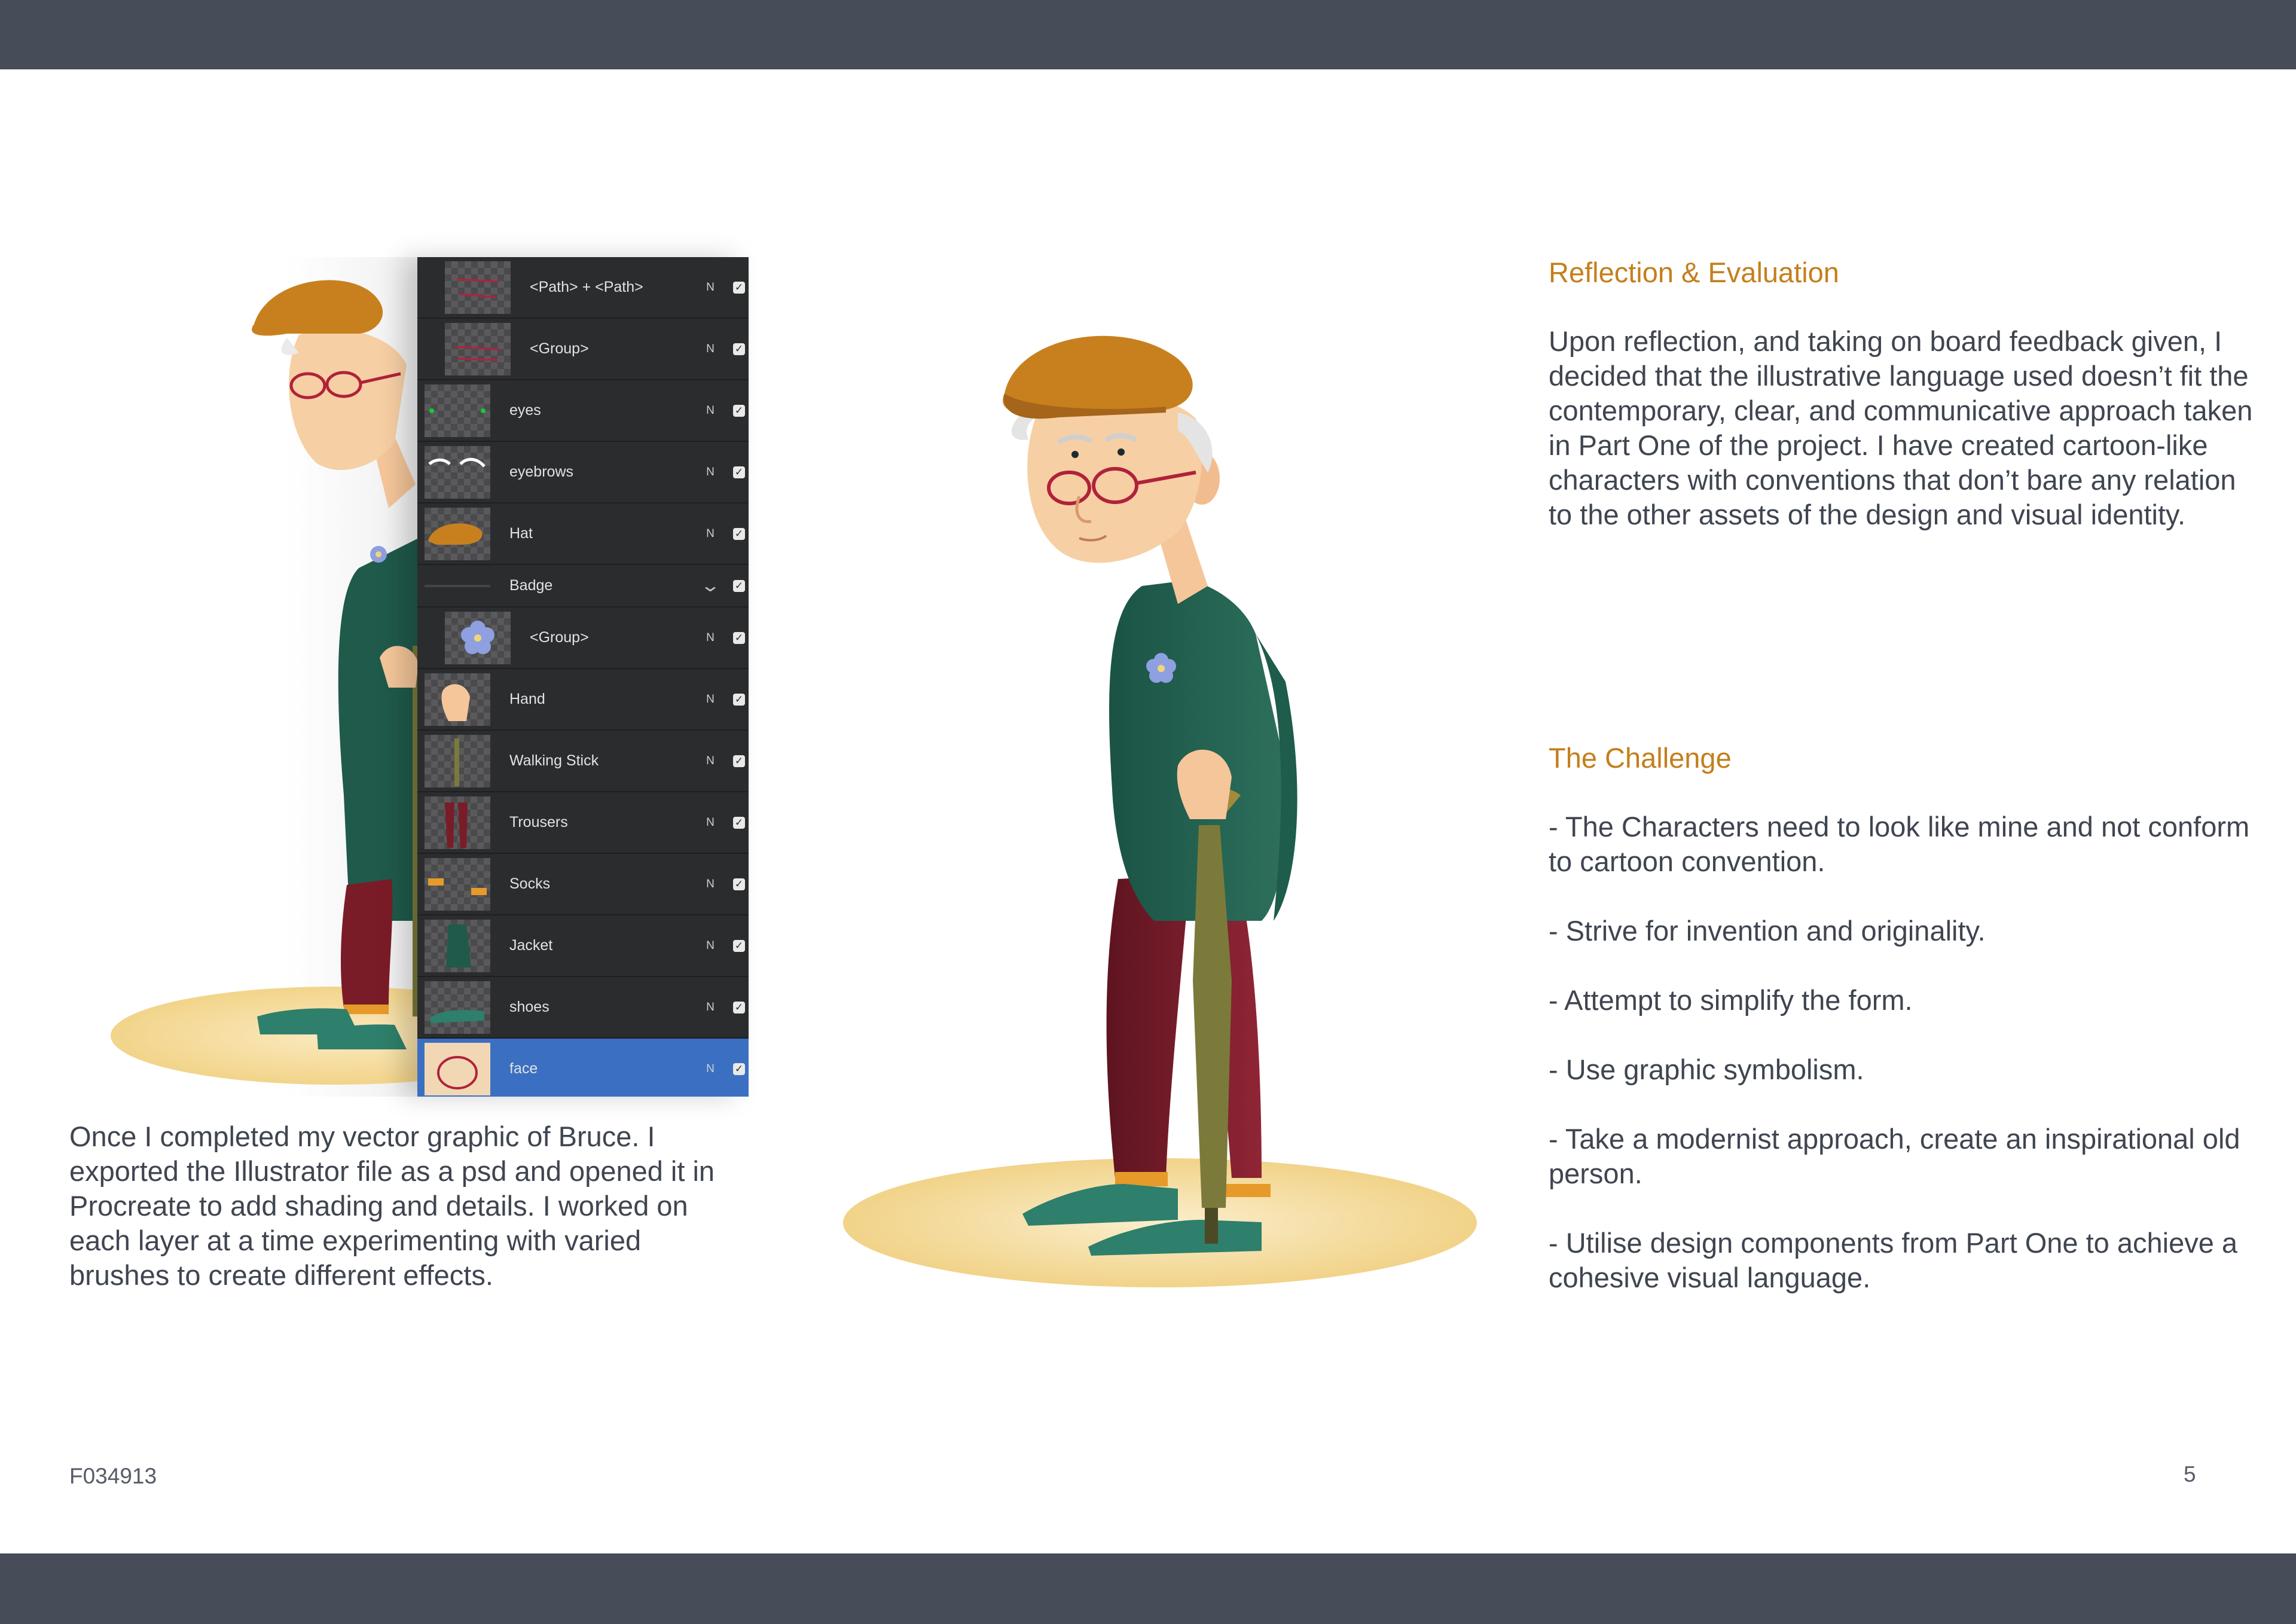  What do you see at coordinates (457, 585) in the screenshot?
I see `group-divider` at bounding box center [457, 585].